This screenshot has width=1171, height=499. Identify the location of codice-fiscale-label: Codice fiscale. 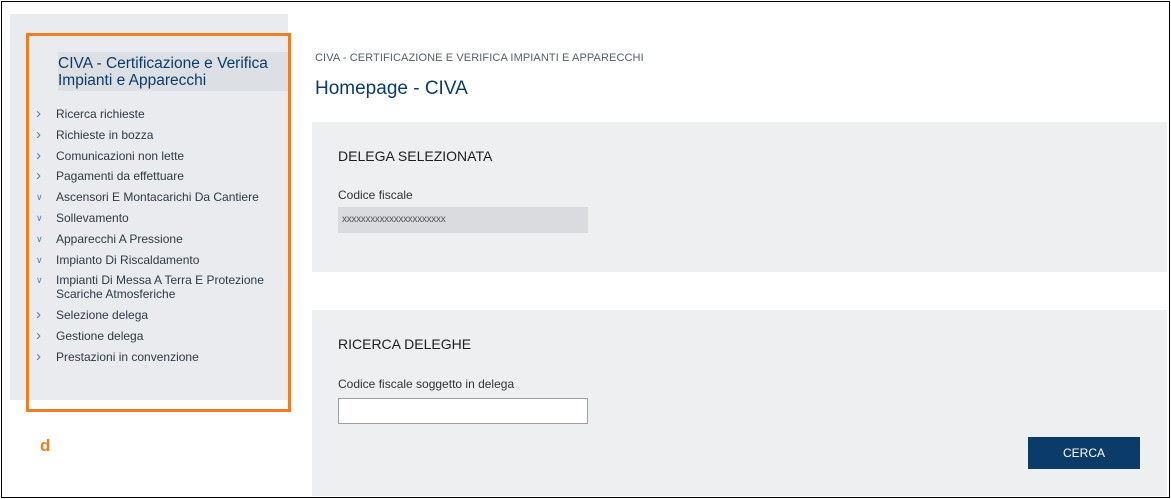
(375, 195).